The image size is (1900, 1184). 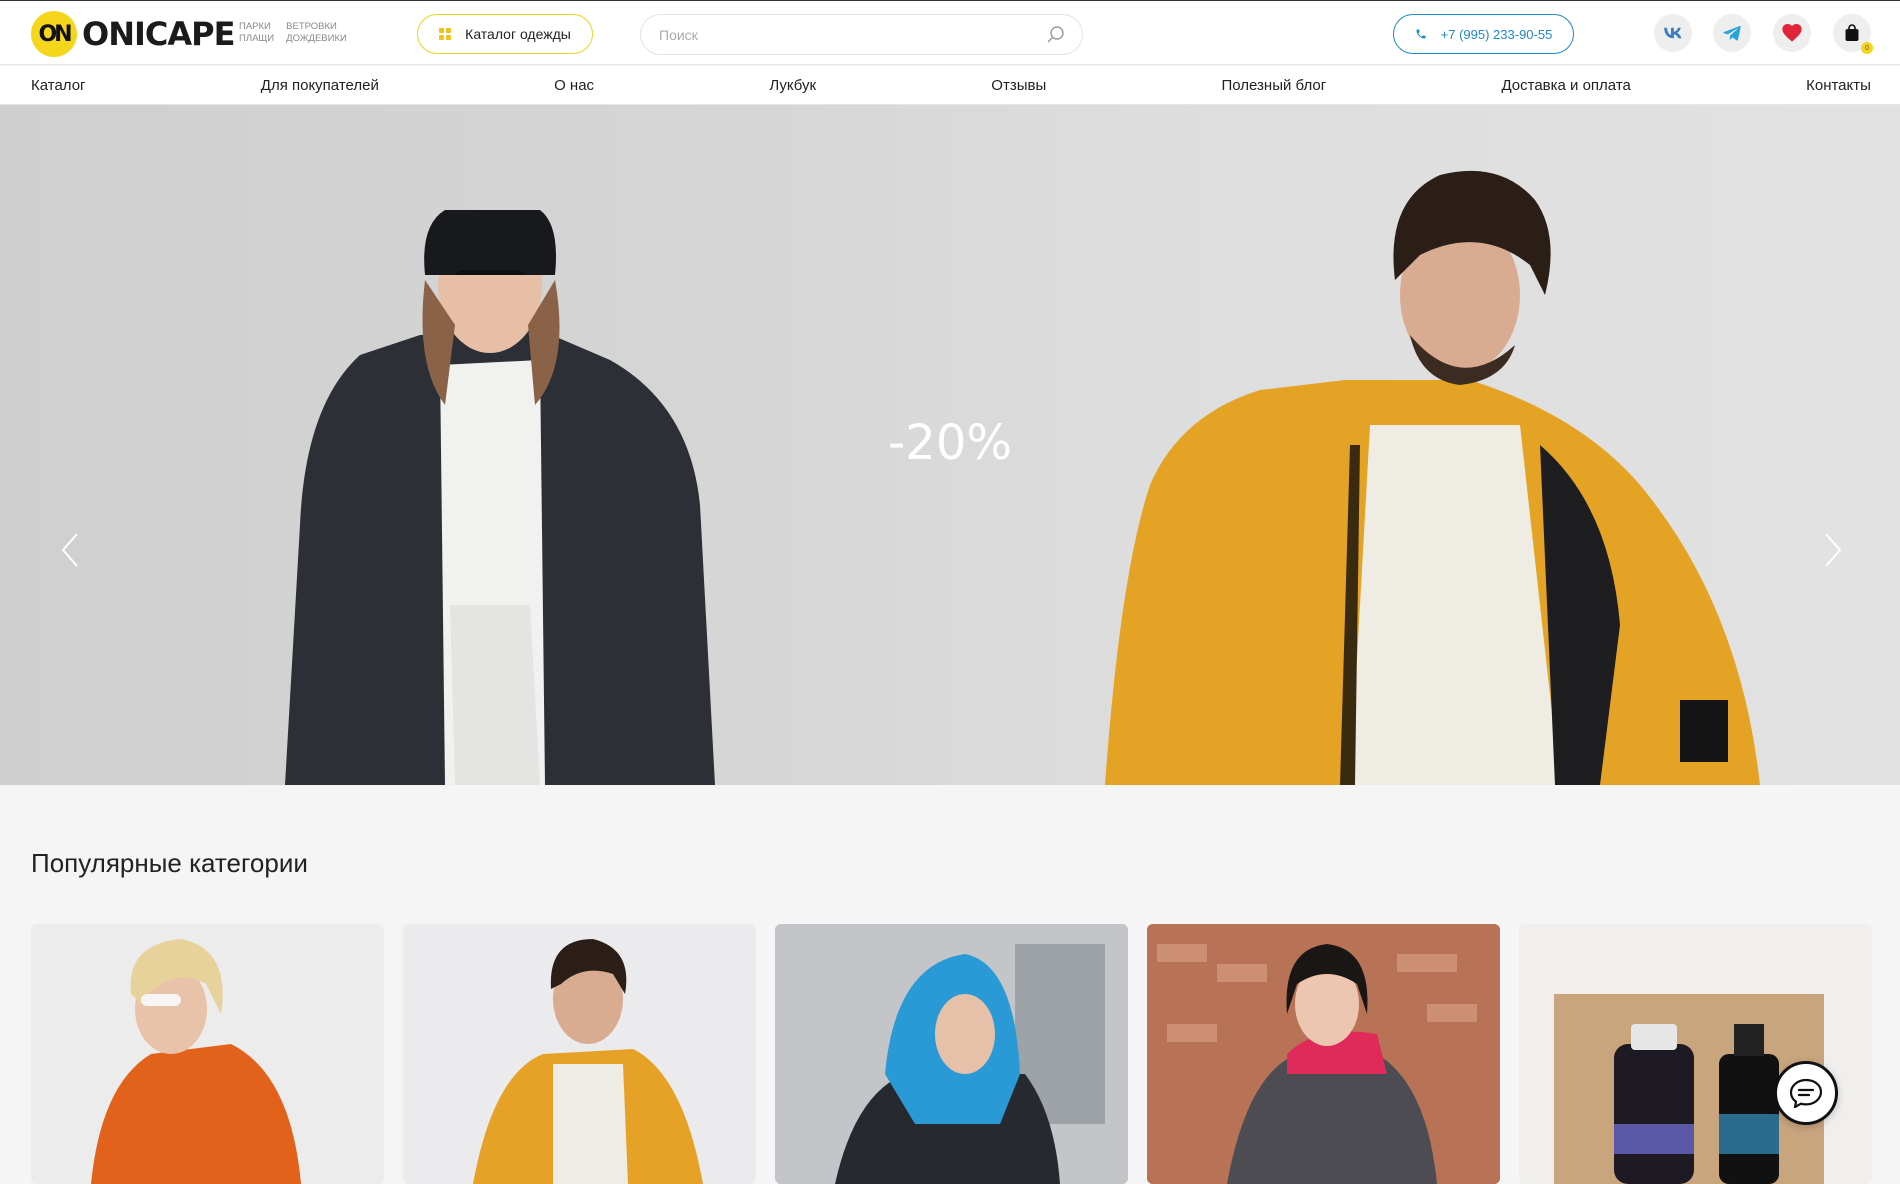 I want to click on tag-cloaks: ПЛАЩИ, so click(x=257, y=38).